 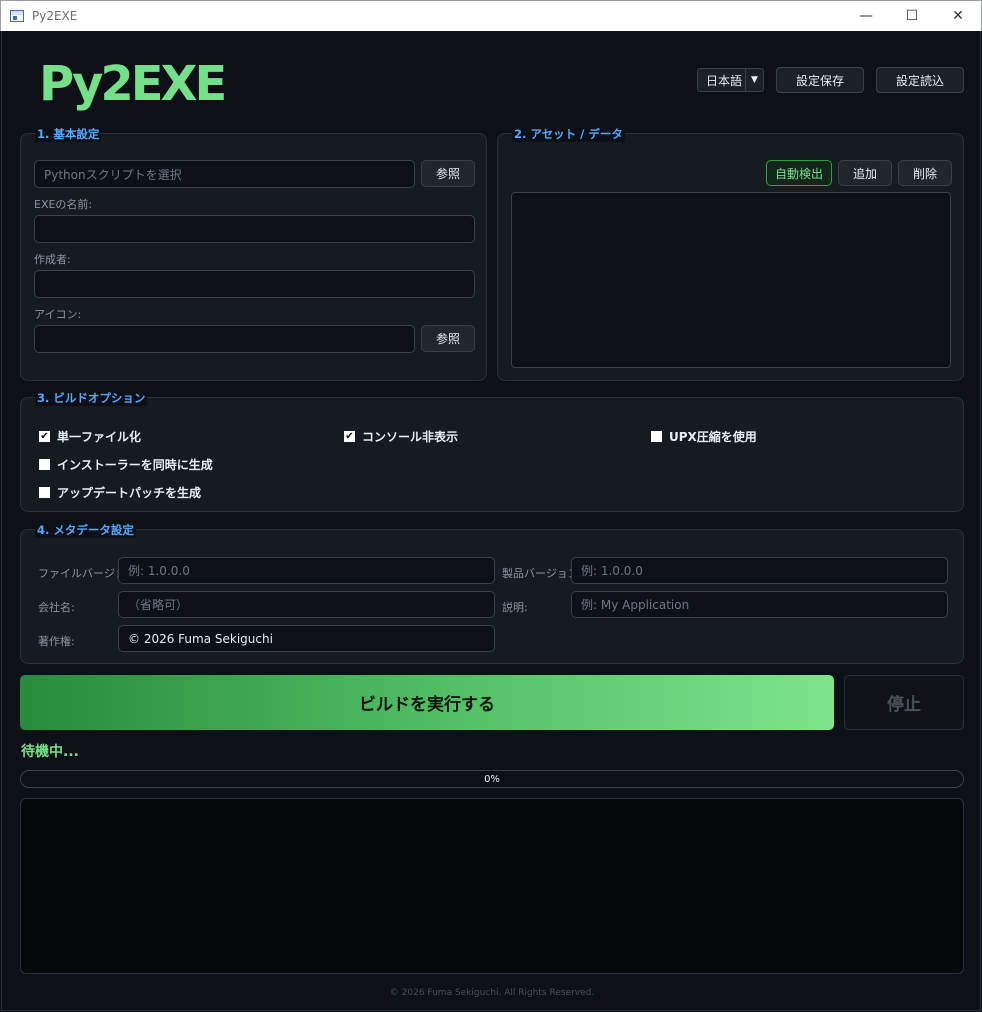 I want to click on icon-label: アイコン:, so click(x=58, y=314).